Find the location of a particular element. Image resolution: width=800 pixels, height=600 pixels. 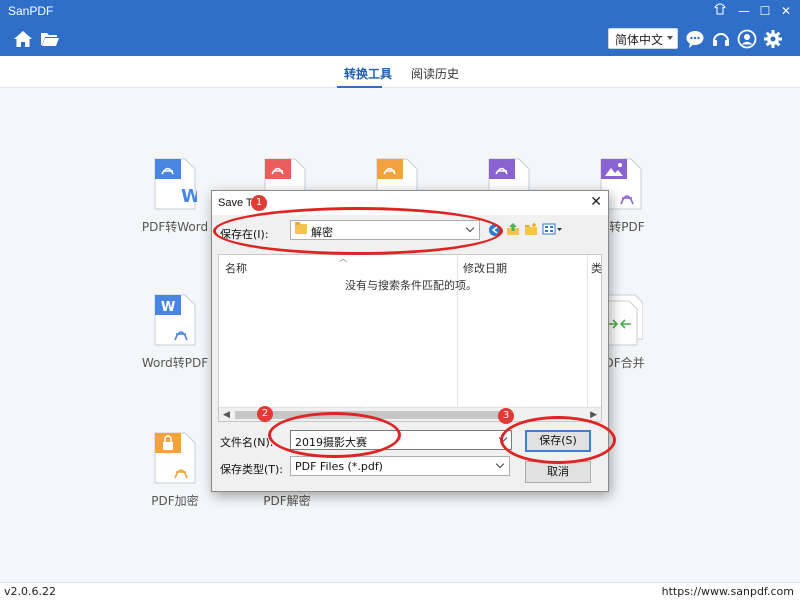

status-bar: v2.0.6.22 https://www.sanpdf.com is located at coordinates (400, 591).